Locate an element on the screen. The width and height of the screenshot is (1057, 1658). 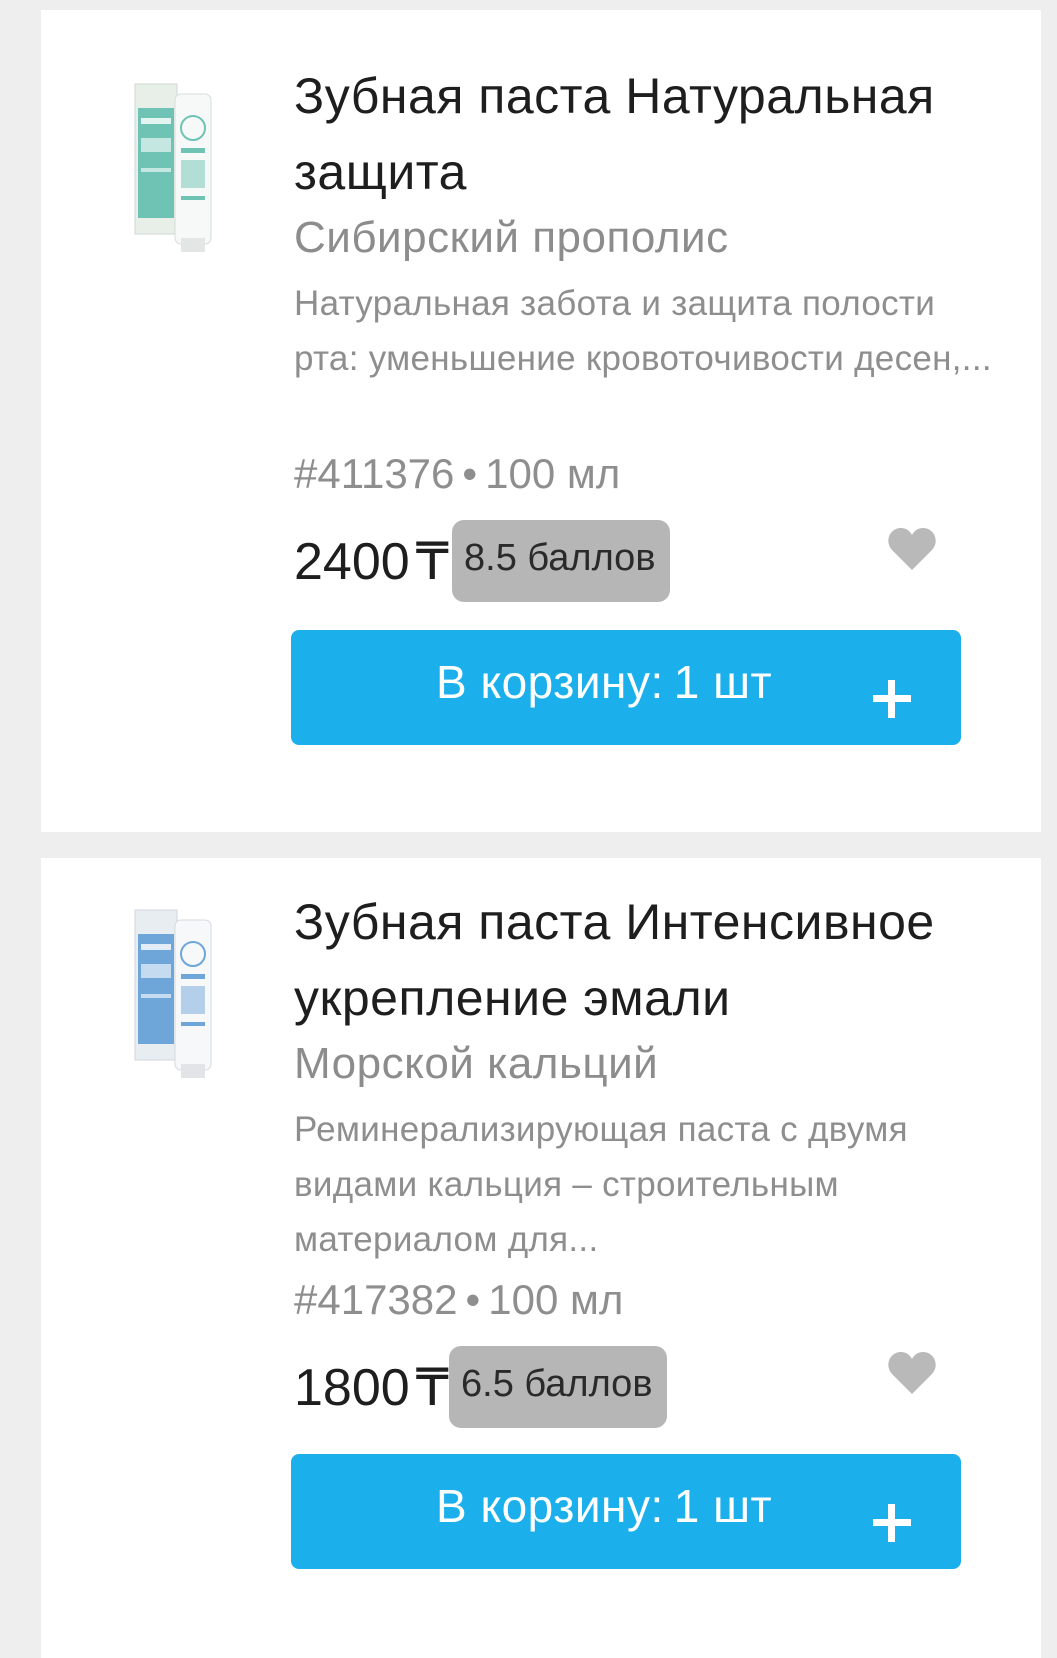
product-title: Зубная паста Натуральная защита is located at coordinates (654, 134).